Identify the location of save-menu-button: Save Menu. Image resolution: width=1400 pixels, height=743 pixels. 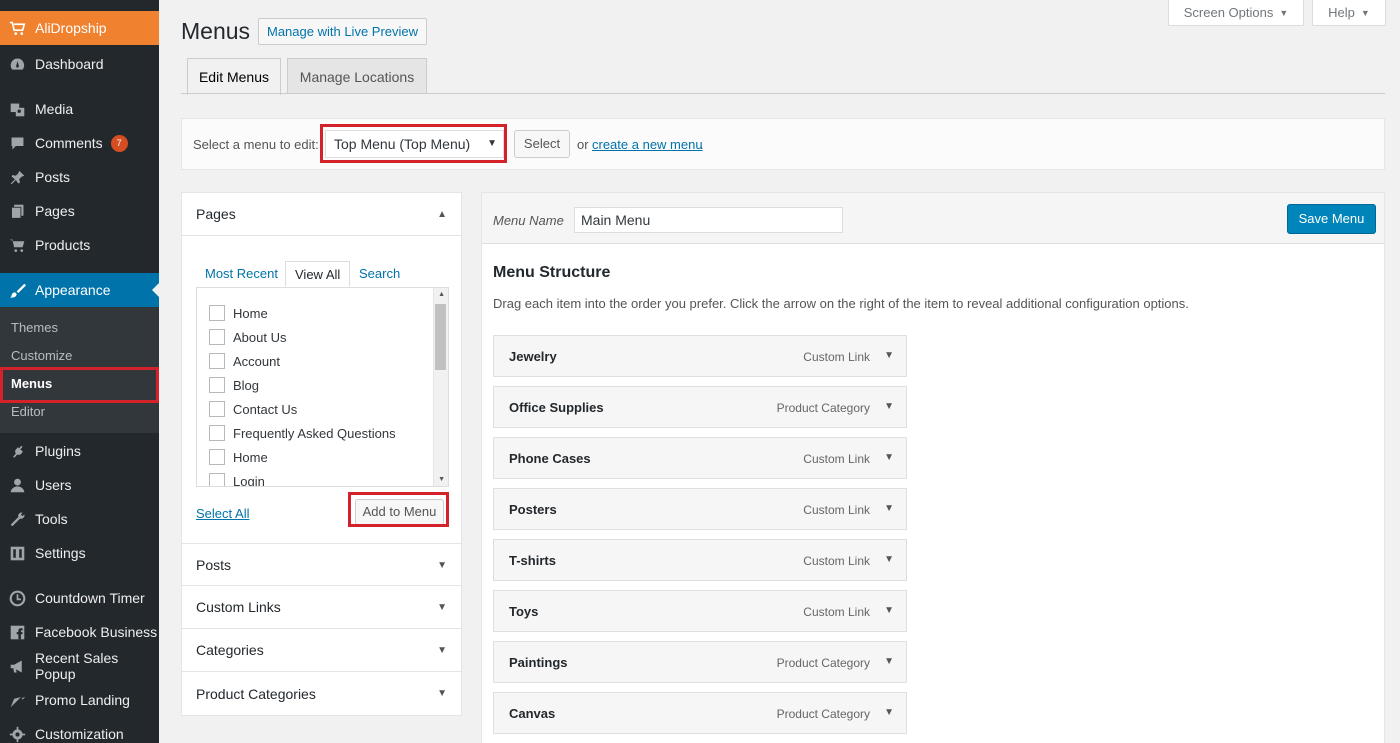
(1331, 219).